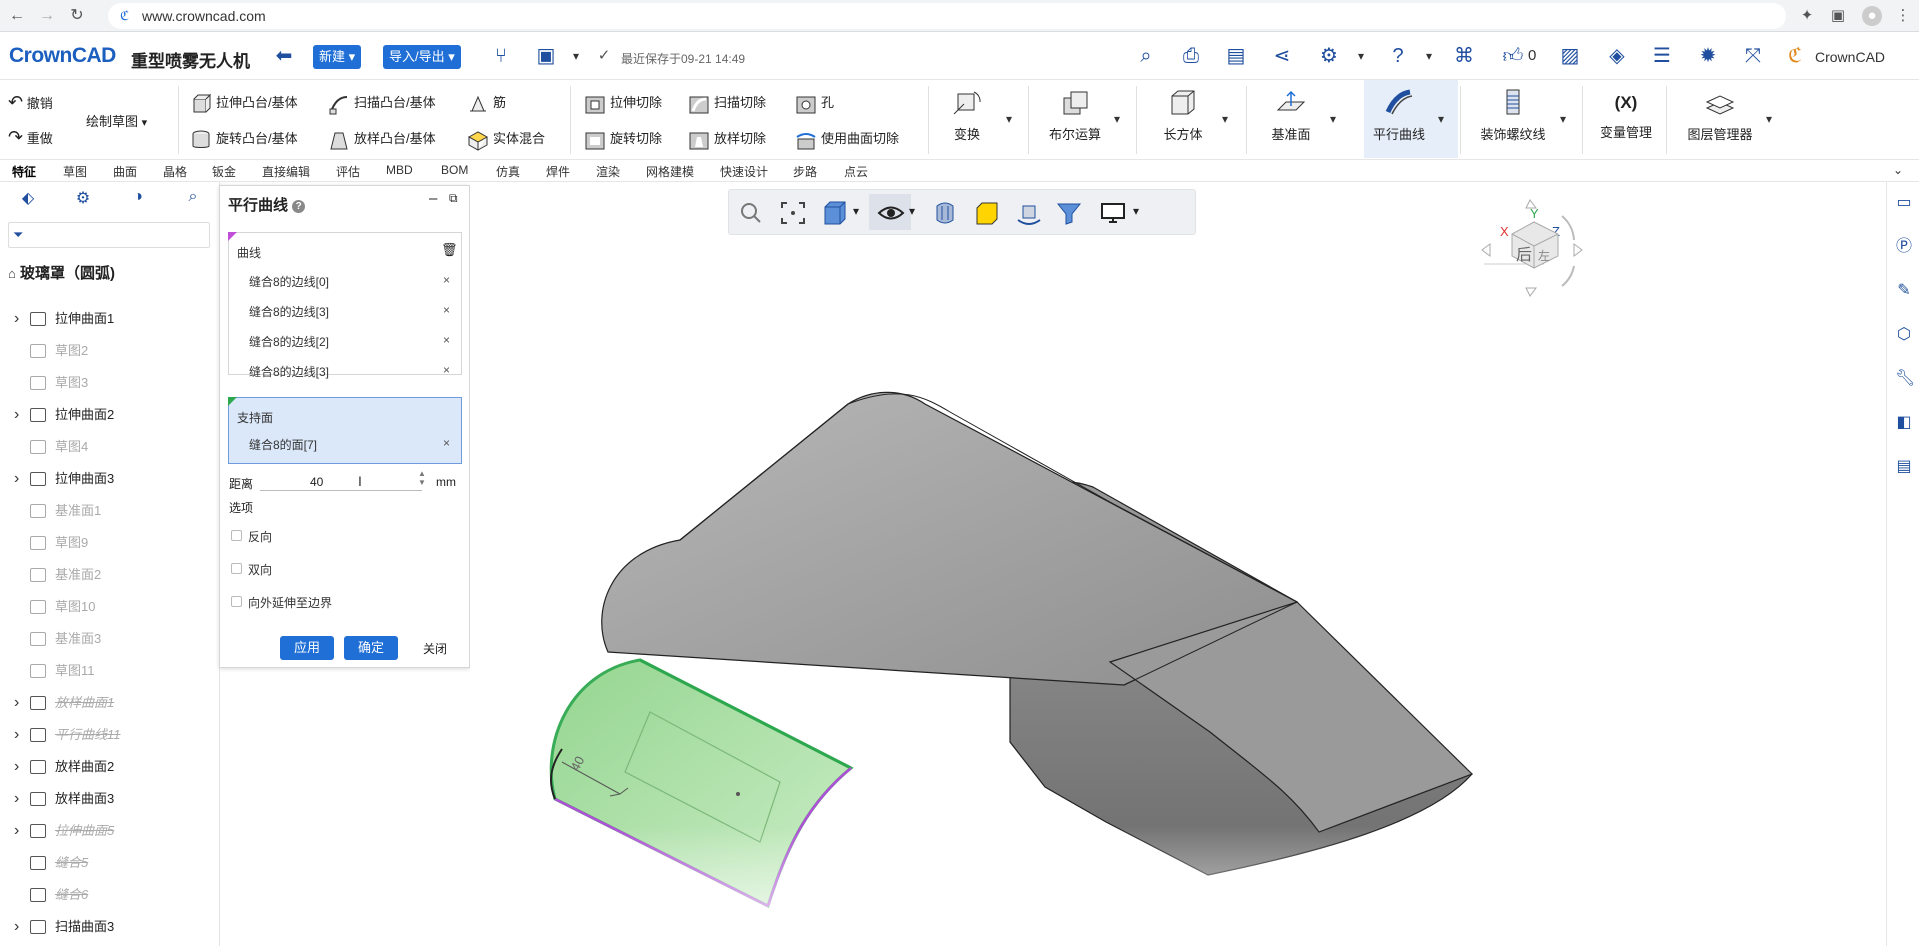 This screenshot has width=1919, height=949. Describe the element at coordinates (289, 281) in the screenshot. I see `curve-item: 缝合8的边线[0]` at that location.